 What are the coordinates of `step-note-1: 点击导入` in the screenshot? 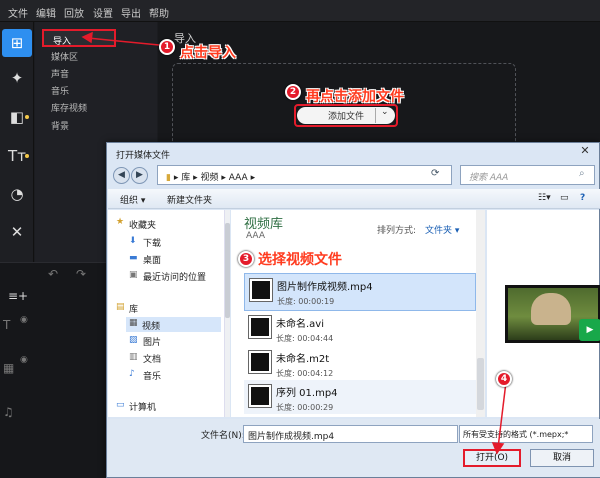 It's located at (208, 53).